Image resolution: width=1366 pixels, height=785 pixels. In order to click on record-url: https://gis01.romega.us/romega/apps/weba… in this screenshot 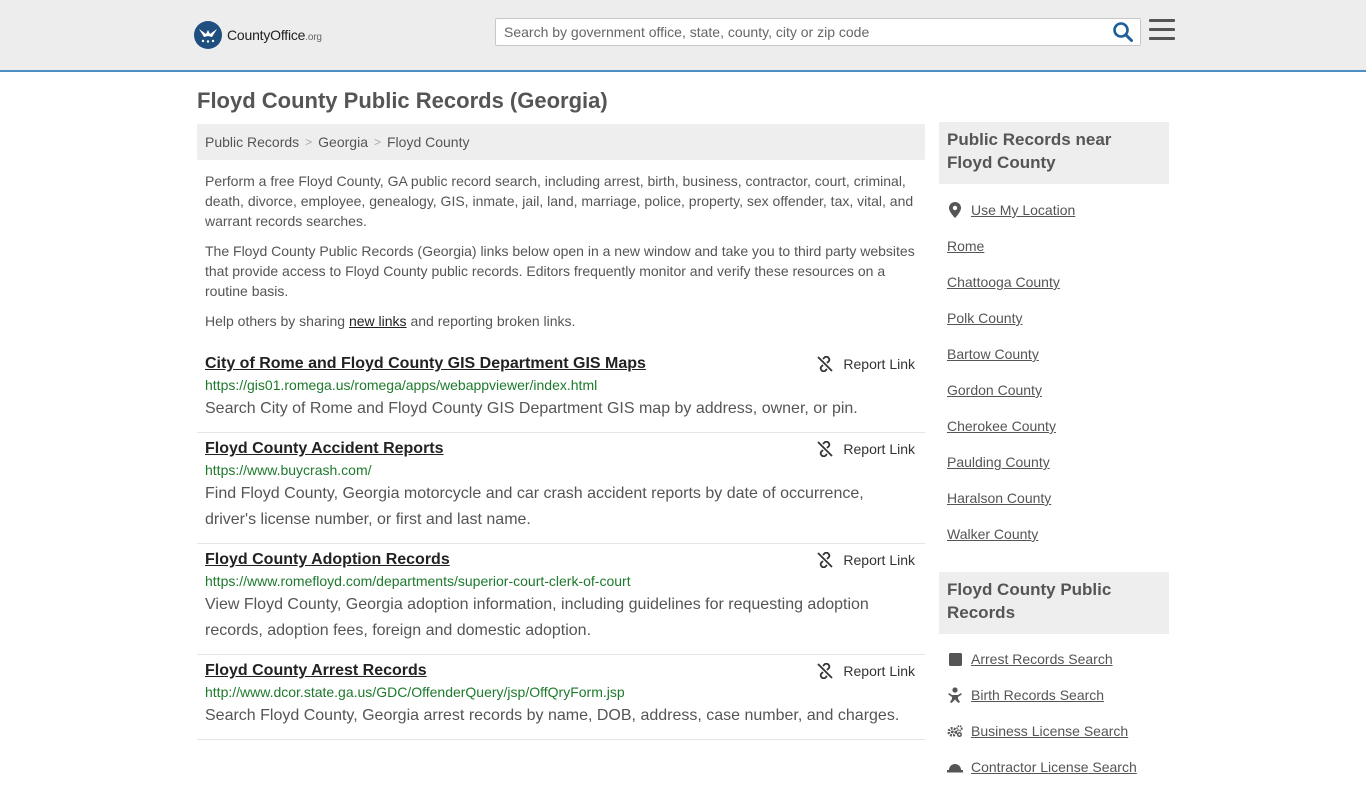, I will do `click(561, 385)`.